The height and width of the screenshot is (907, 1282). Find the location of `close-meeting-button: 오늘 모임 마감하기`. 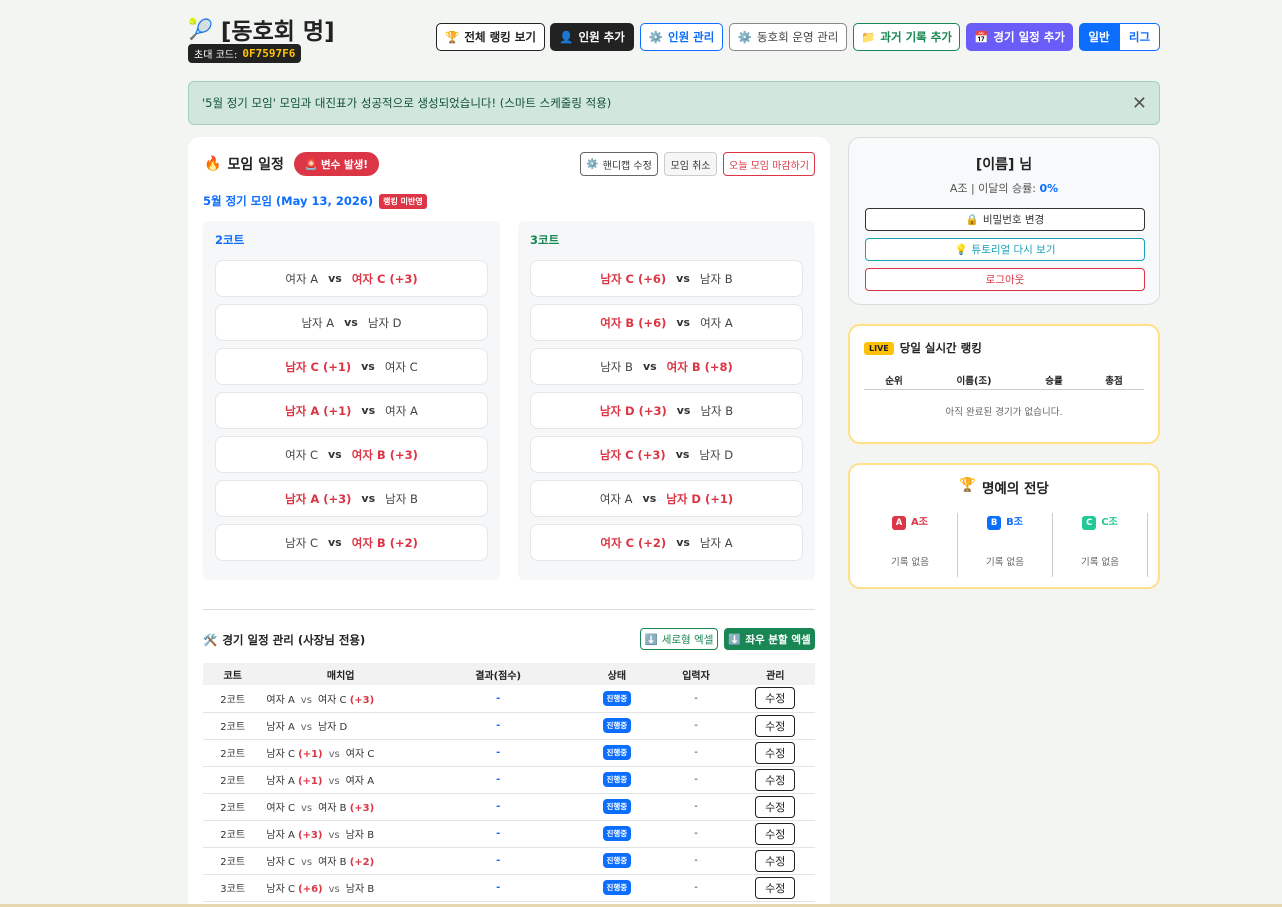

close-meeting-button: 오늘 모임 마감하기 is located at coordinates (769, 164).